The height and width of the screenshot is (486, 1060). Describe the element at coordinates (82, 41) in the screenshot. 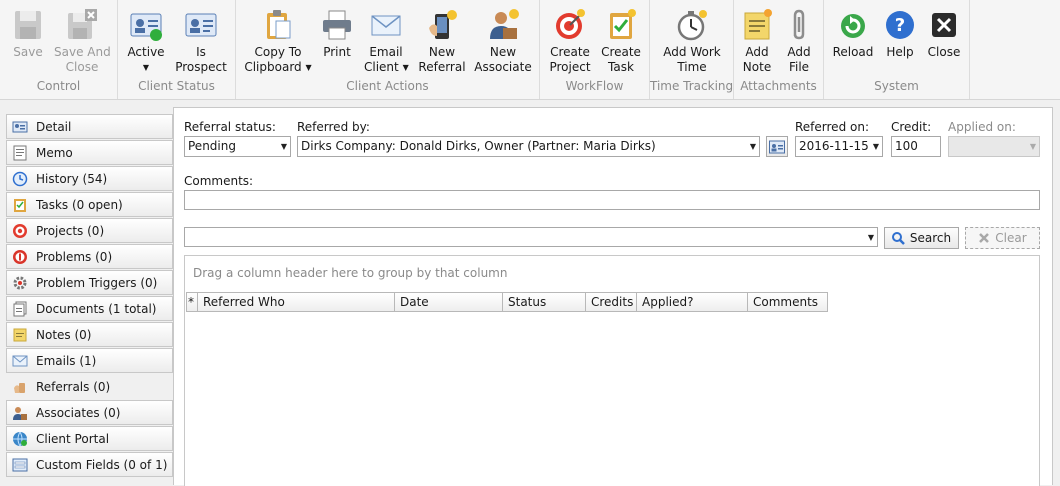

I see `save-and-close-button: Save And Close` at that location.